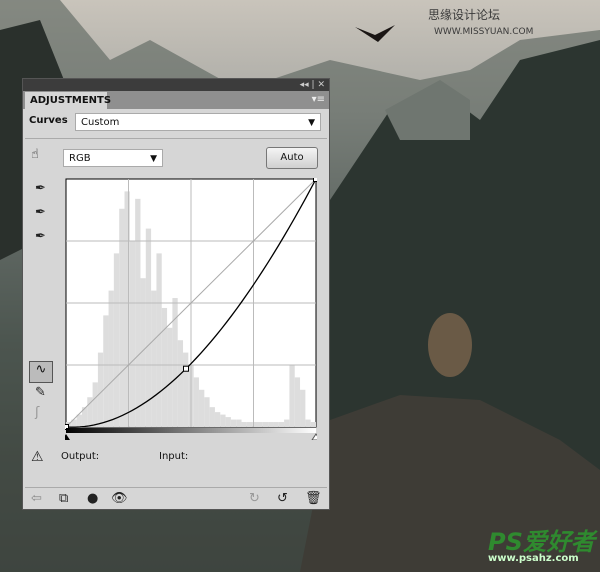 Image resolution: width=600 pixels, height=572 pixels. Describe the element at coordinates (174, 456) in the screenshot. I see `input-label: Input:` at that location.